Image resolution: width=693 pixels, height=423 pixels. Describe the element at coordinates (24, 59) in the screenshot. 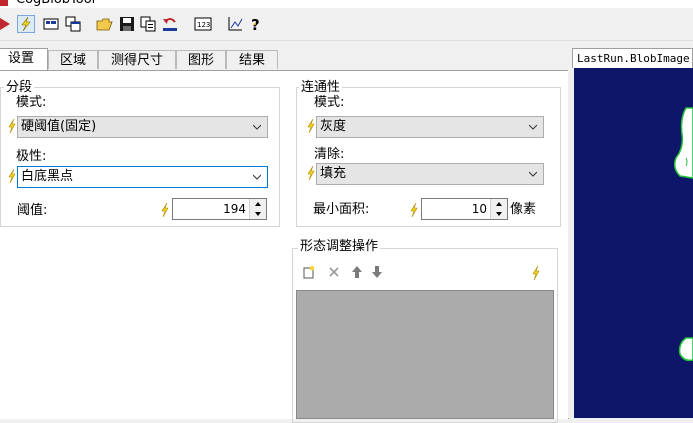

I see `tab-settings: 设置` at that location.